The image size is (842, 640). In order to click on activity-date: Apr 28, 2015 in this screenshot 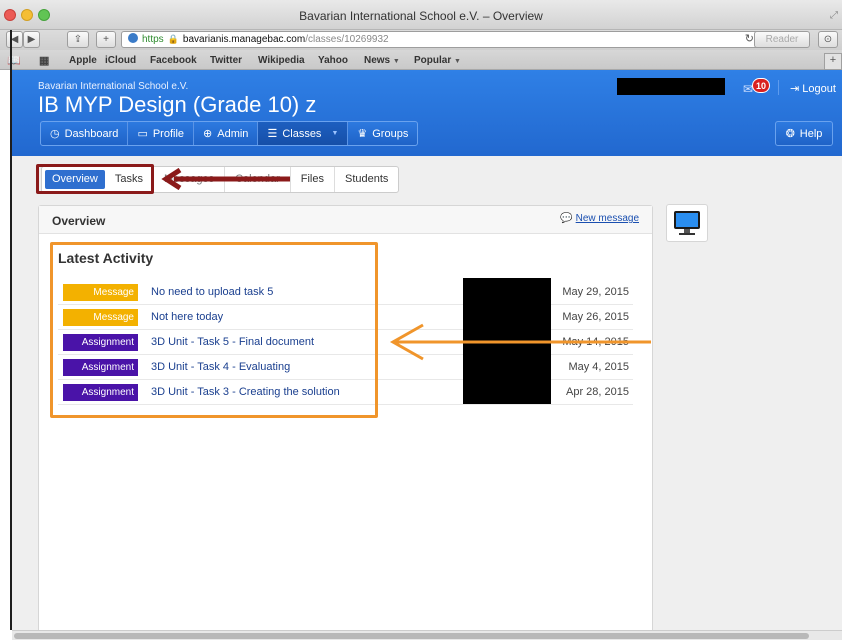, I will do `click(597, 392)`.